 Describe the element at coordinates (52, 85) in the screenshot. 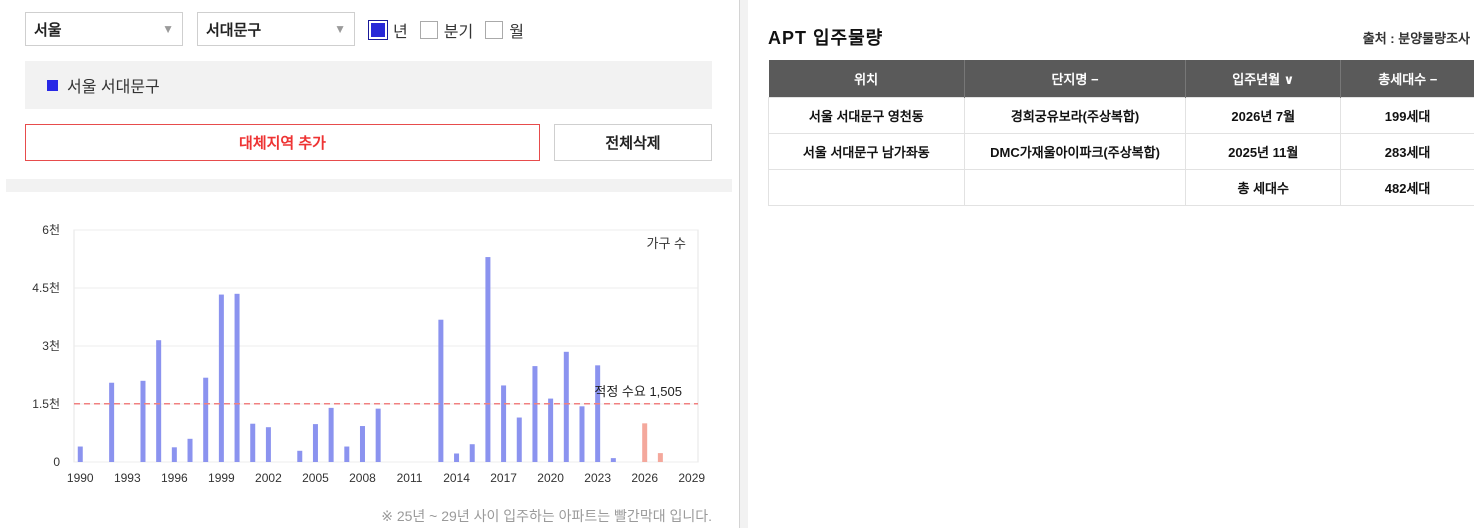

I see `legend-square-icon` at that location.